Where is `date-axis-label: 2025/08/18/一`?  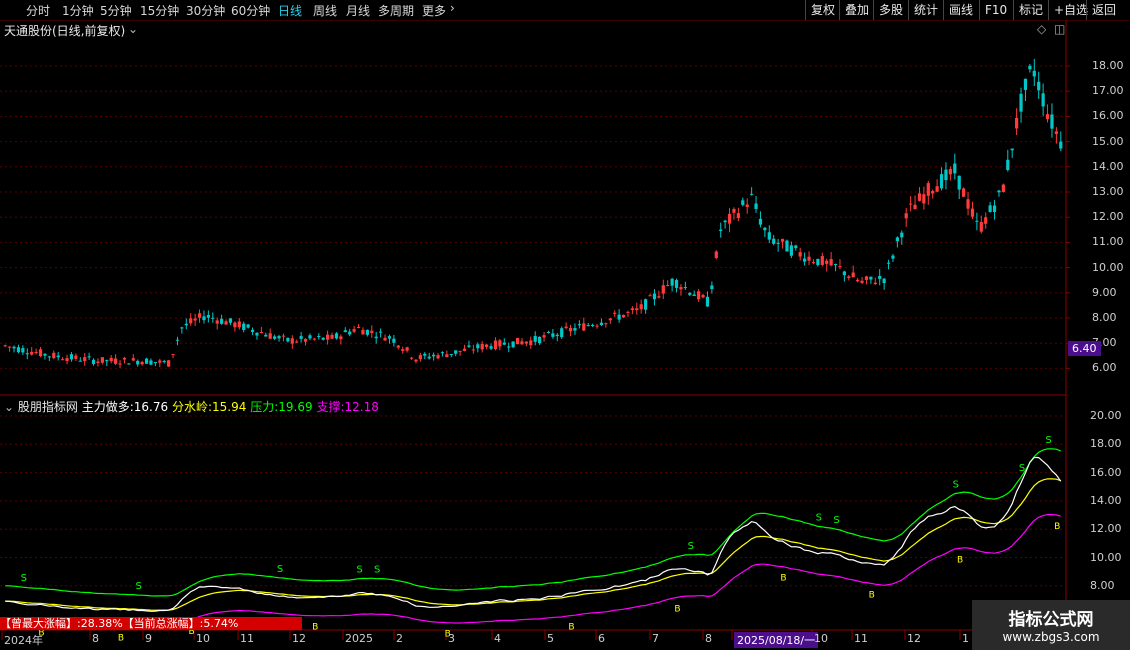
date-axis-label: 2025/08/18/一 is located at coordinates (776, 640).